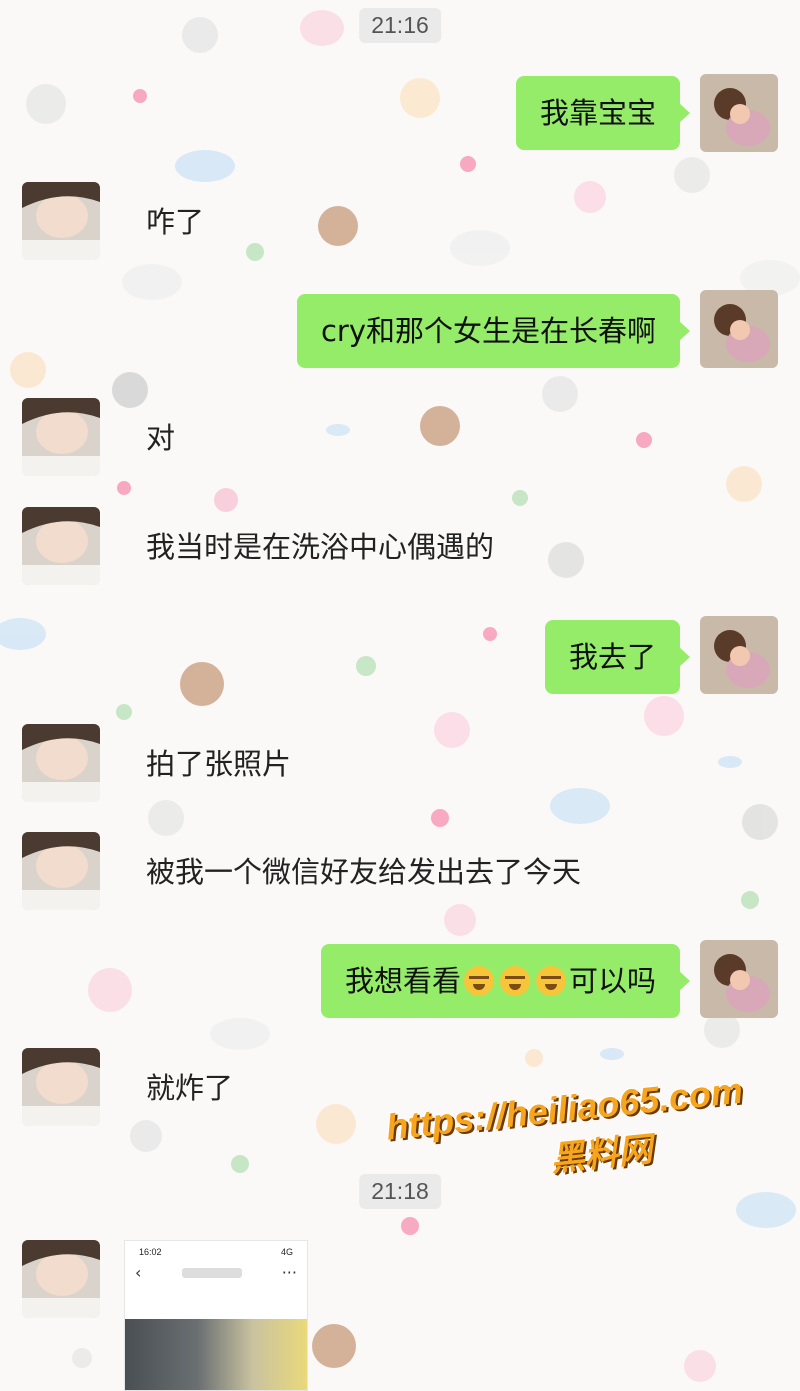 This screenshot has height=1391, width=800. I want to click on image-photo, so click(216, 1354).